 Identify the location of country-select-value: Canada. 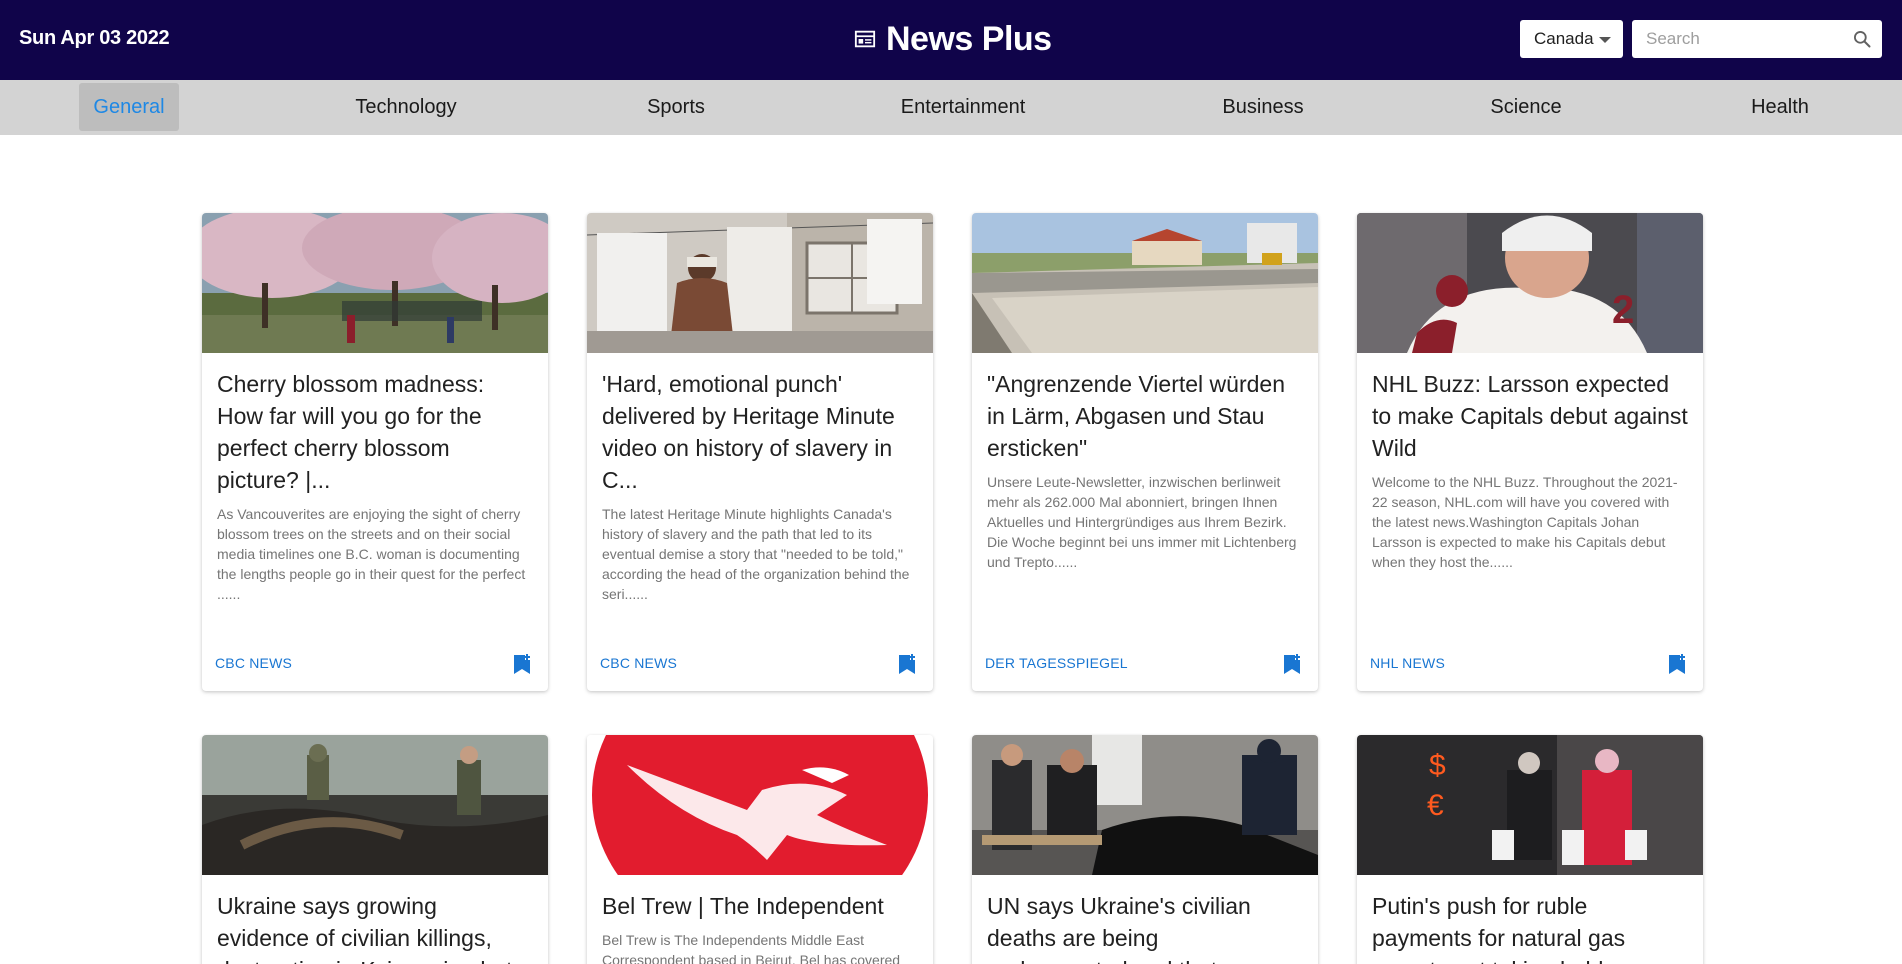
(1564, 38).